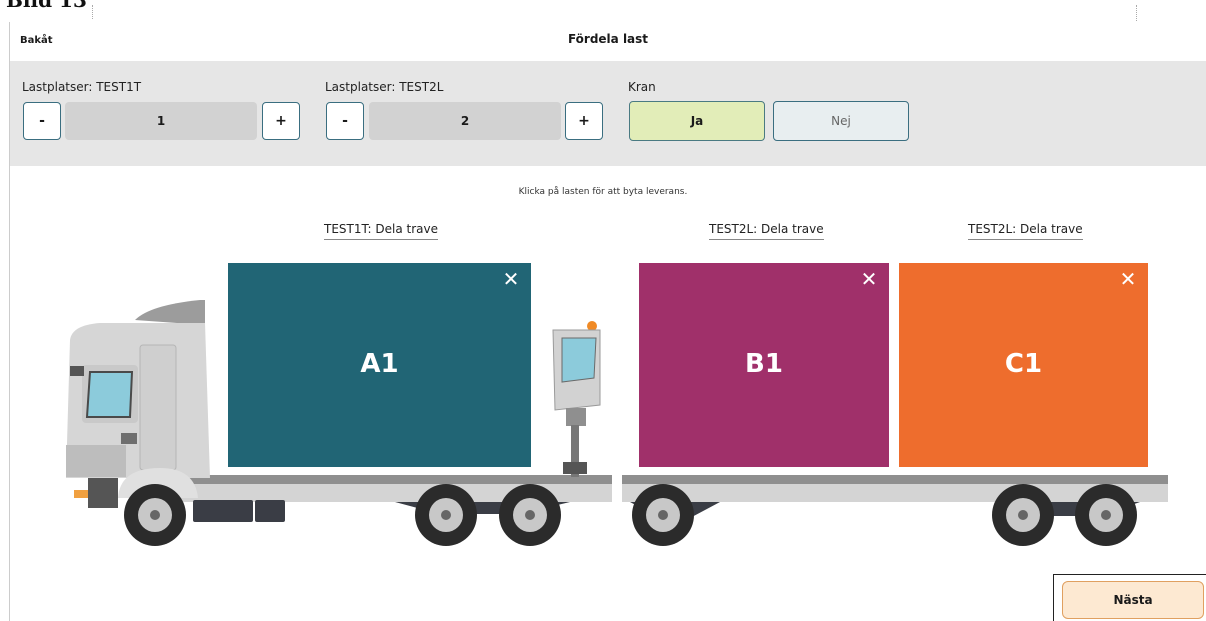  I want to click on crane-unit, so click(576, 399).